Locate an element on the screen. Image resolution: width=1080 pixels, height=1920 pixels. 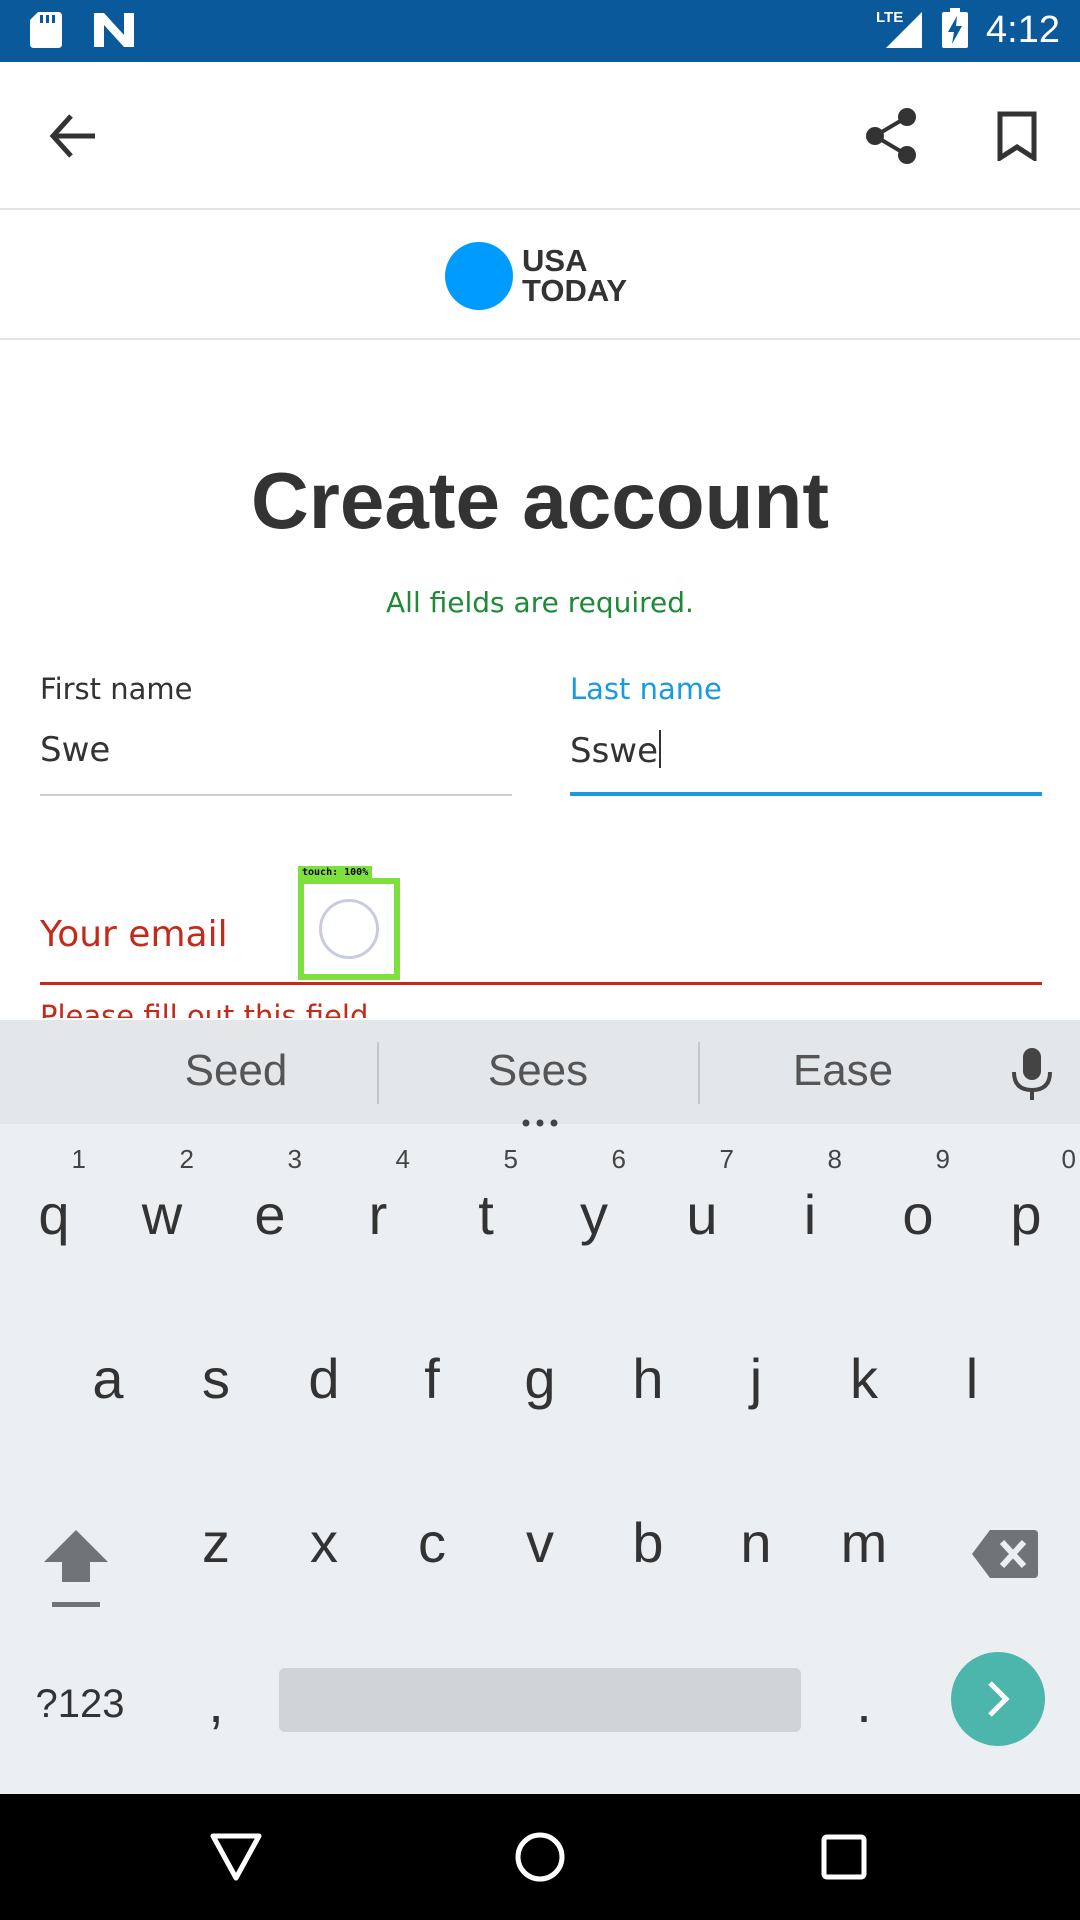
usa-today-logo-text: USA TODAY is located at coordinates (575, 275).